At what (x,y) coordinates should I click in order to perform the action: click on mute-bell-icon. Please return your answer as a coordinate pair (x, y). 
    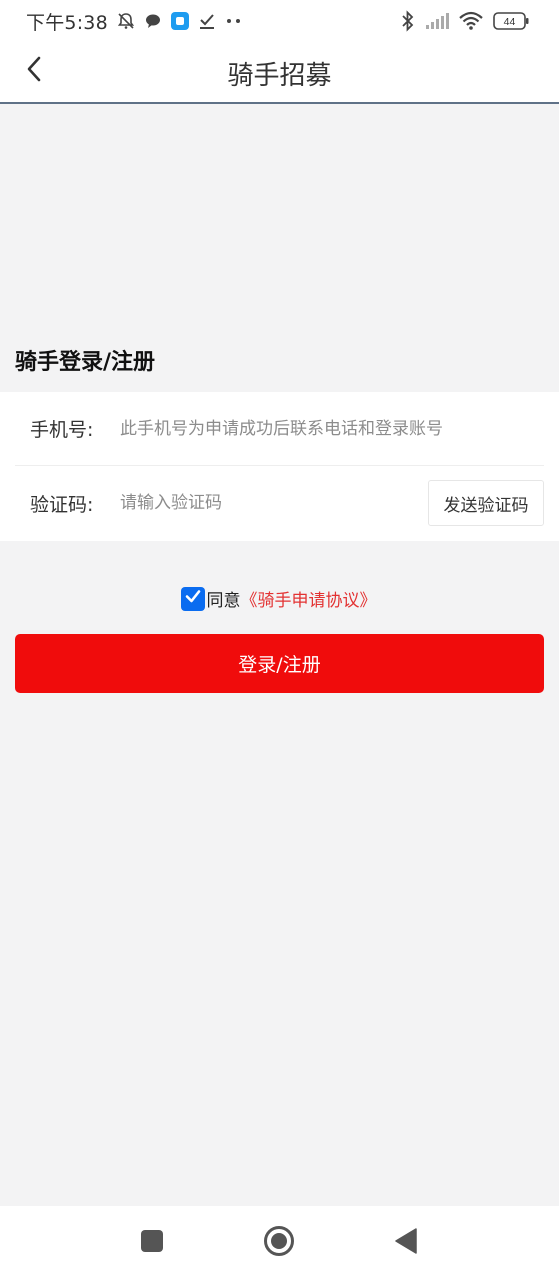
    Looking at the image, I should click on (126, 21).